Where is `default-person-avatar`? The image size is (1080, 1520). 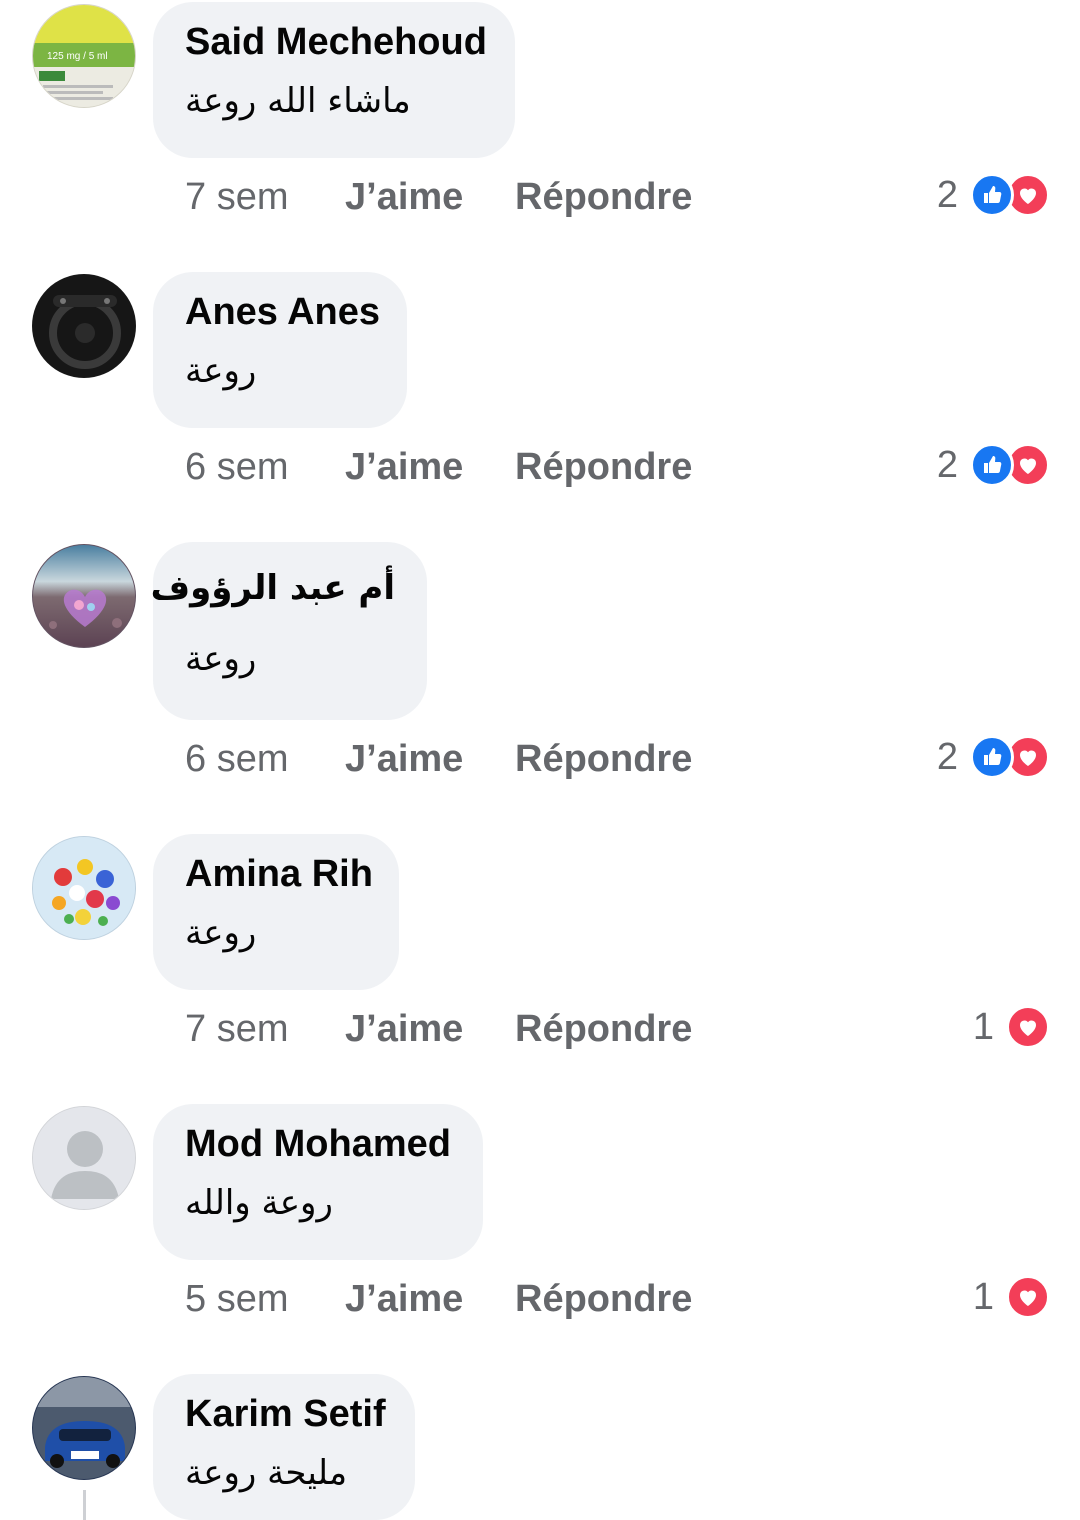
default-person-avatar is located at coordinates (84, 1158).